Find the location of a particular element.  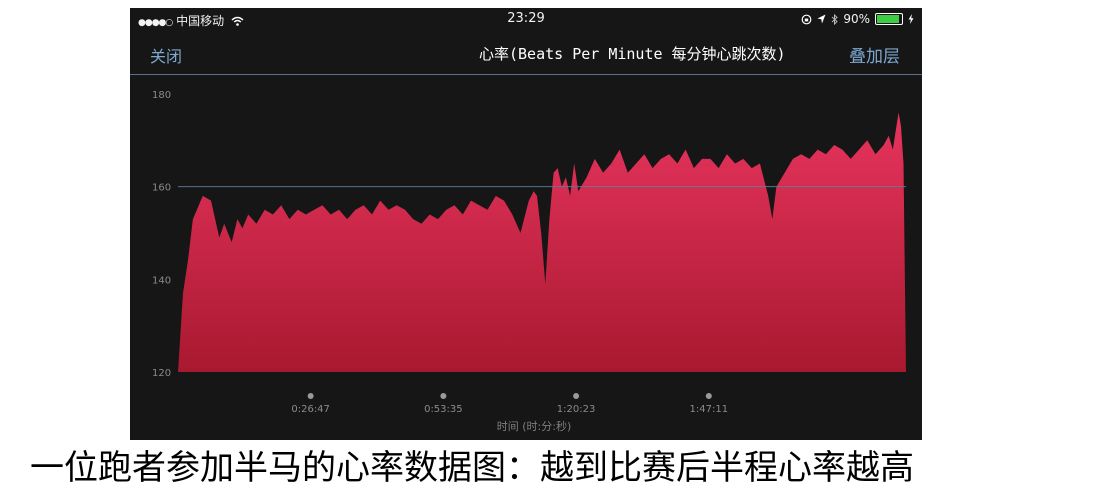

y-tick-label: 160 is located at coordinates (161, 188).